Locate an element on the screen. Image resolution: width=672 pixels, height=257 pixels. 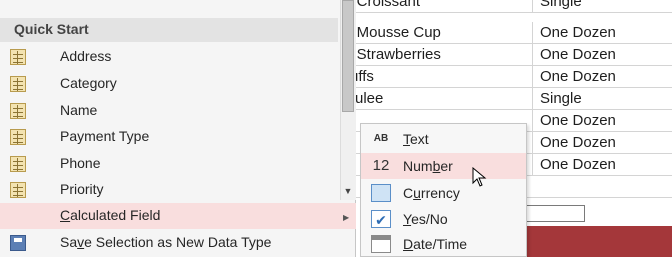
submenu-item-text: AB Text is located at coordinates (443, 139).